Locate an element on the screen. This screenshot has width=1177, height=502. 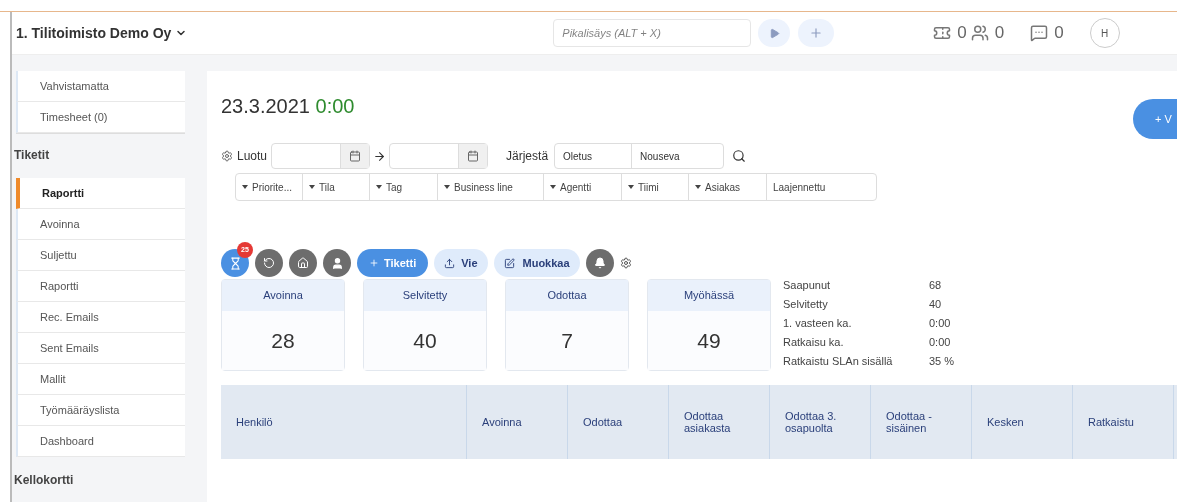
section-heading: Kellokortti is located at coordinates (44, 480).